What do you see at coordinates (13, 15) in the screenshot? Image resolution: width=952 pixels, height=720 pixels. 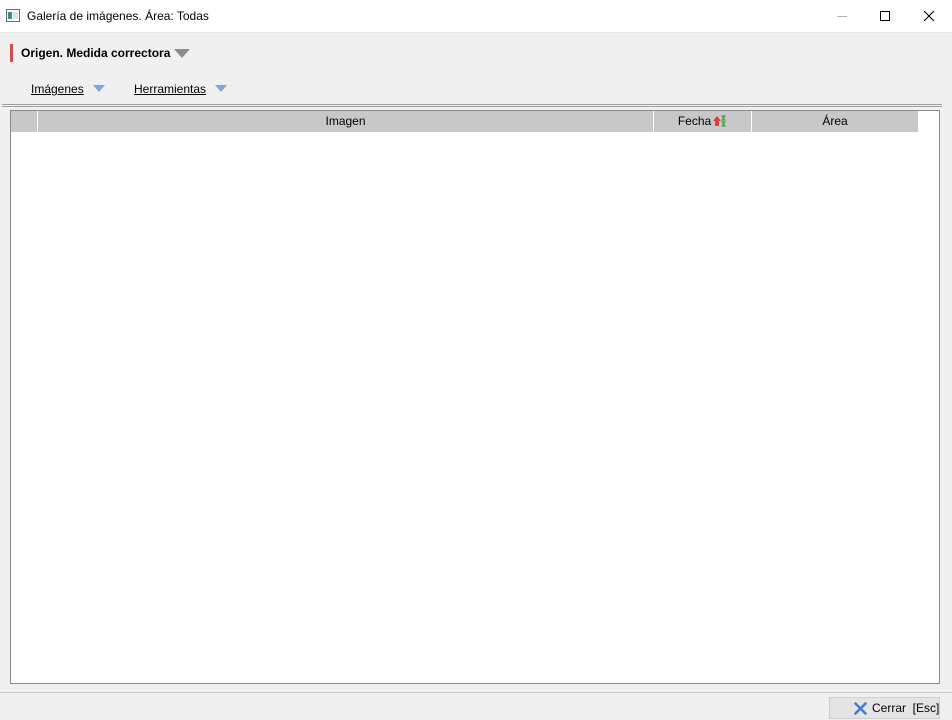 I see `app-window-icon` at bounding box center [13, 15].